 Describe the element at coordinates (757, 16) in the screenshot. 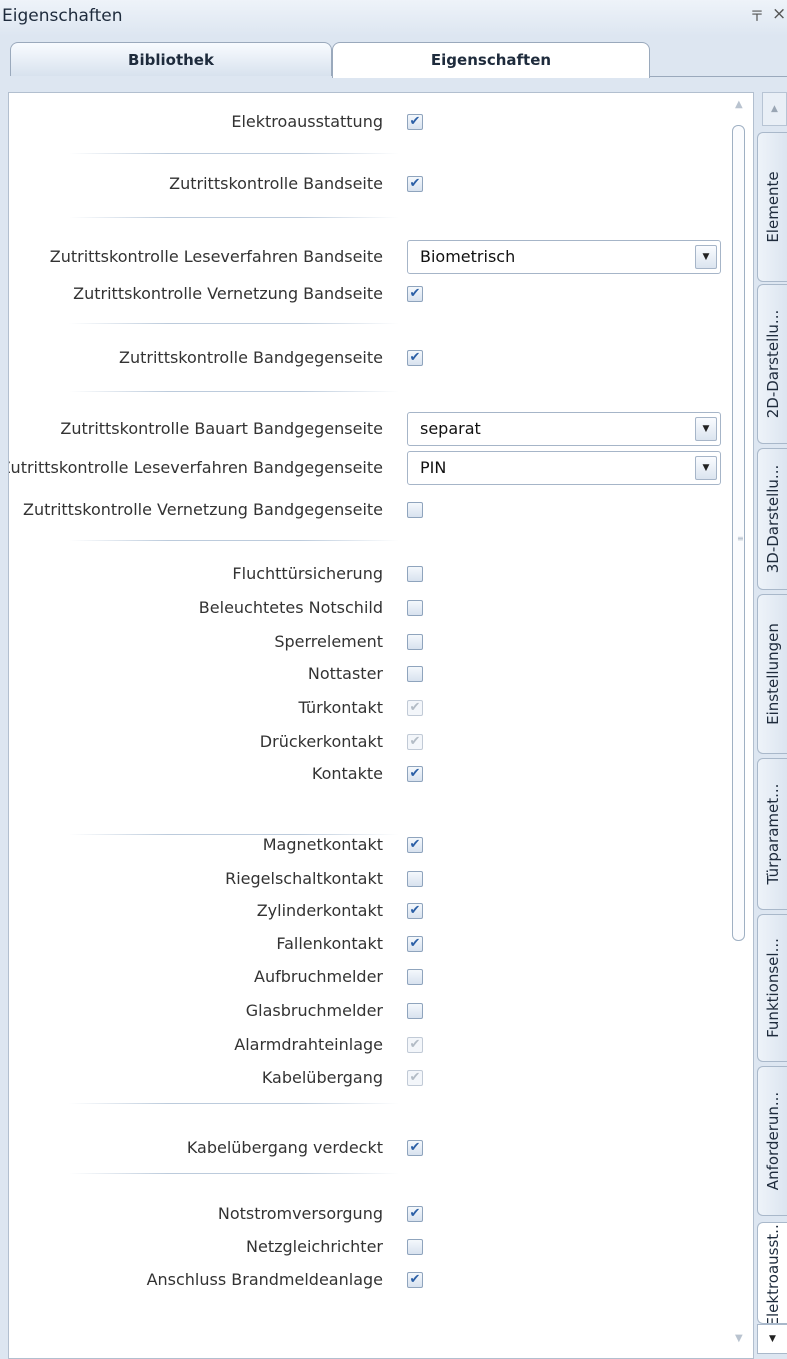

I see `pin-icon: 〒` at that location.